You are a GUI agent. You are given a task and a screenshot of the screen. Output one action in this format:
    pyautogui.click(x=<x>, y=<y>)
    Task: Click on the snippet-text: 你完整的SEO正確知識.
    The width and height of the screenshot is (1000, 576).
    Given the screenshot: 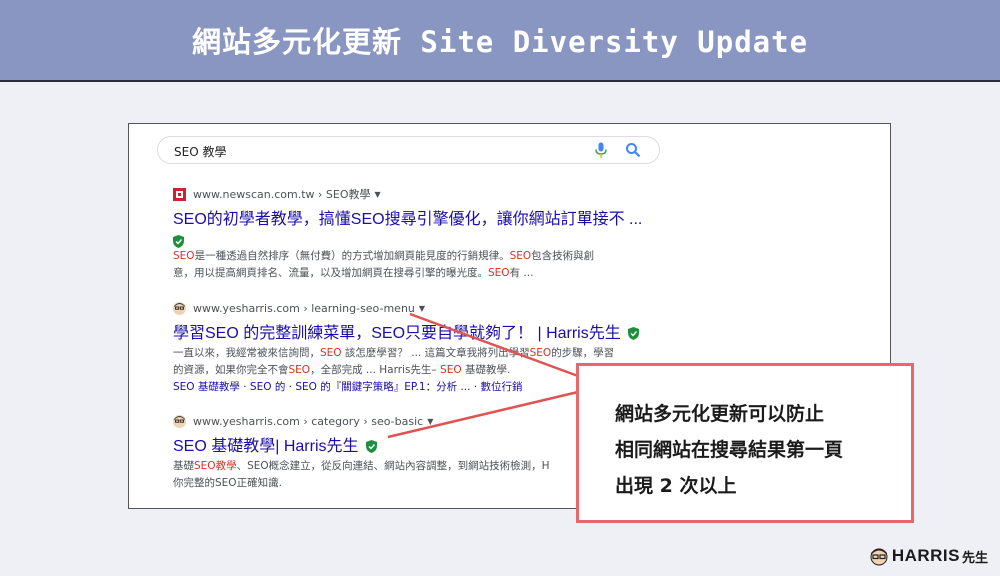 What is the action you would take?
    pyautogui.click(x=227, y=483)
    